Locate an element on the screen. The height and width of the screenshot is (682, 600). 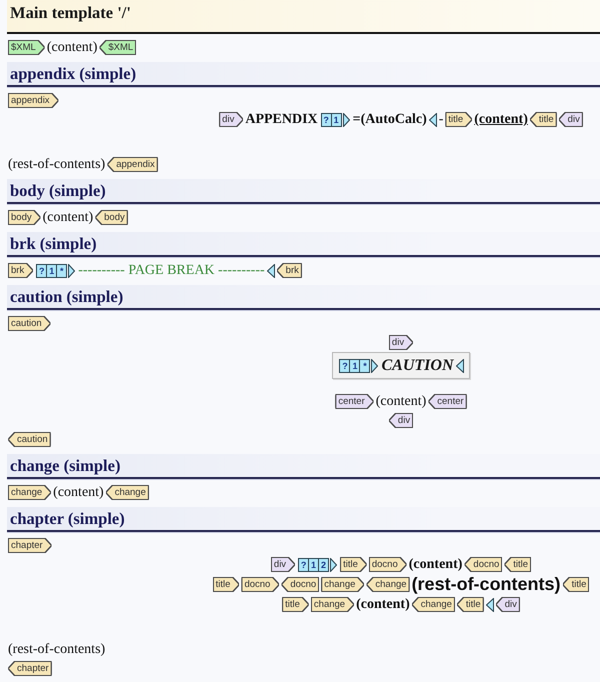
start-tag: body is located at coordinates (24, 217).